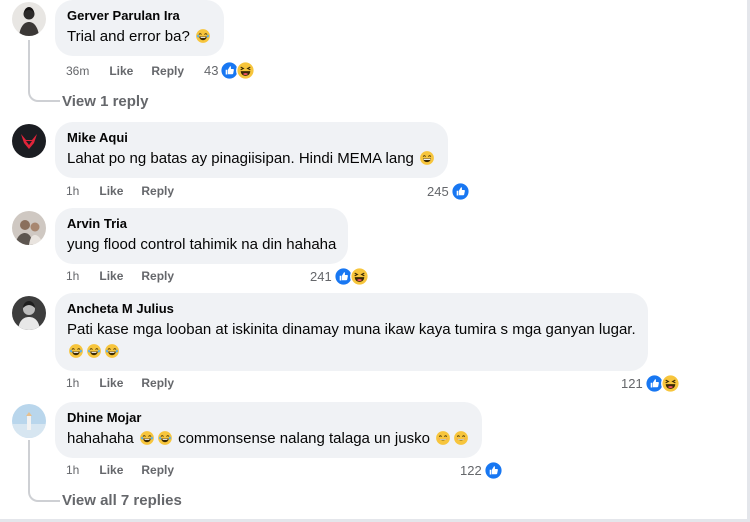 Image resolution: width=750 pixels, height=522 pixels. I want to click on comment-actions: 36m Like Reply, so click(134, 71).